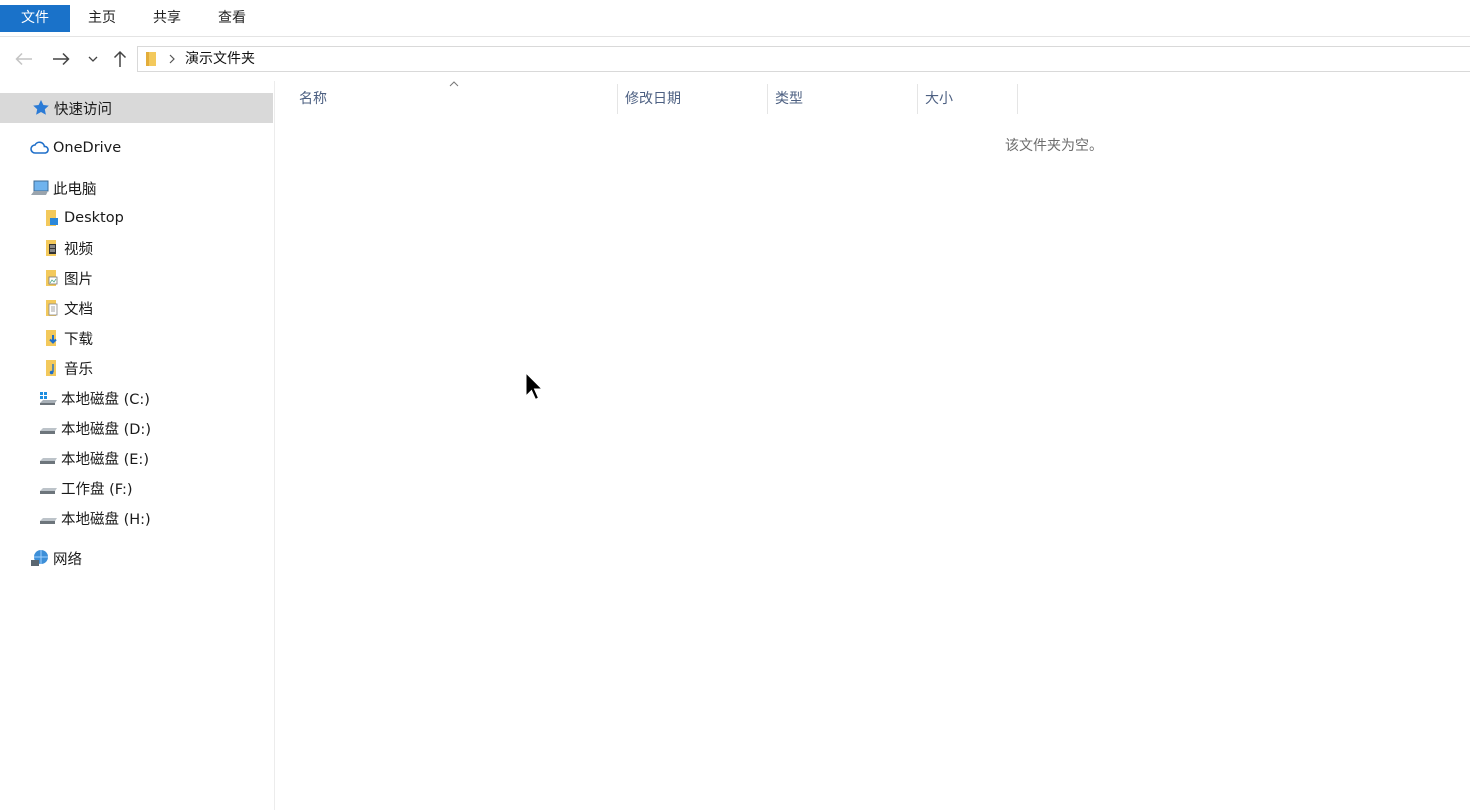  I want to click on sidebar-item-videos: 视频, so click(67, 248).